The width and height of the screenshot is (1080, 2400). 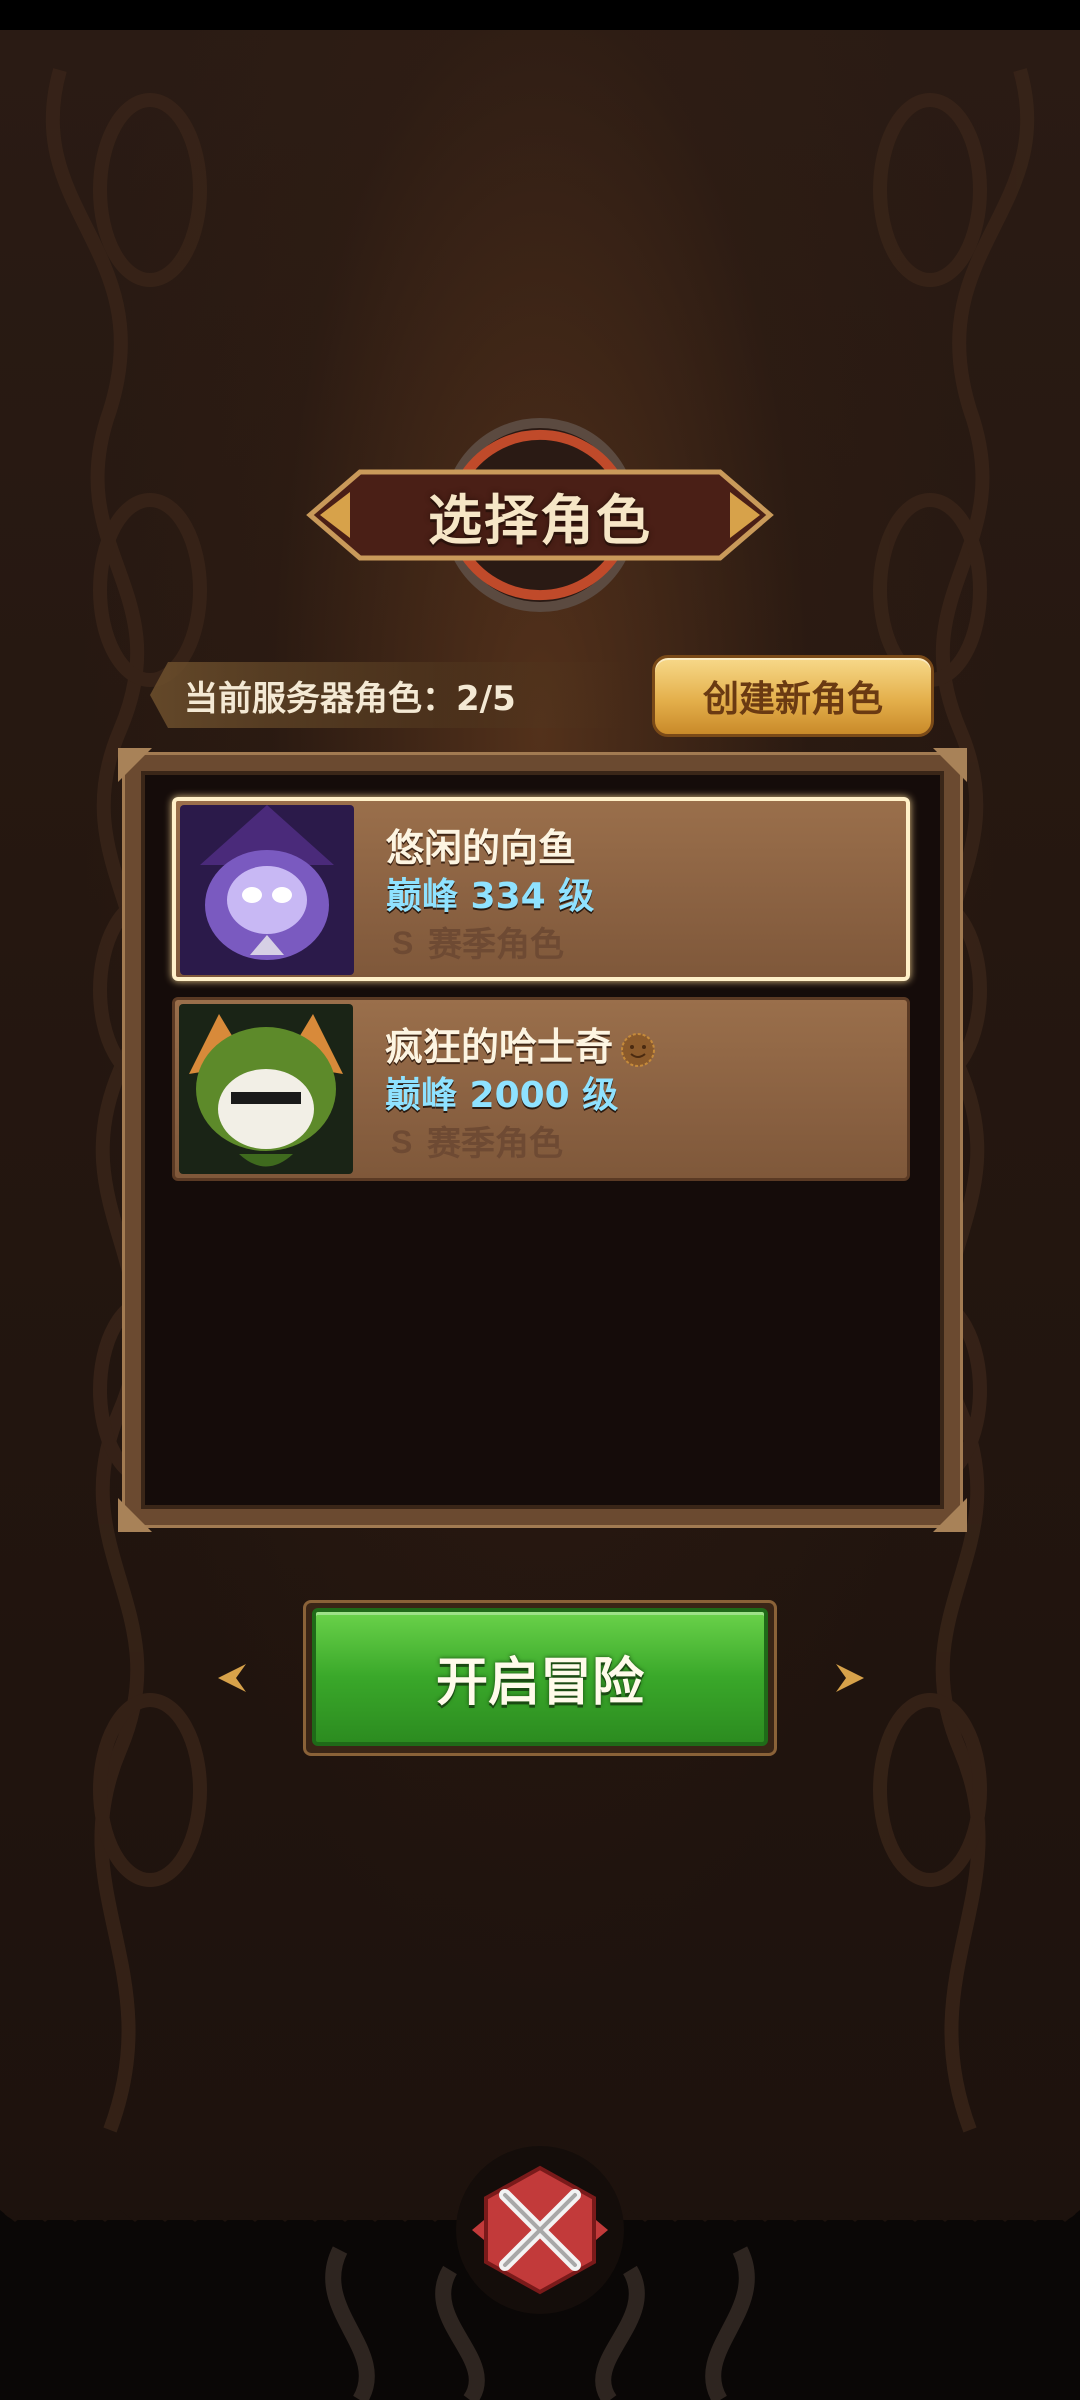 I want to click on status-bar, so click(x=540, y=15).